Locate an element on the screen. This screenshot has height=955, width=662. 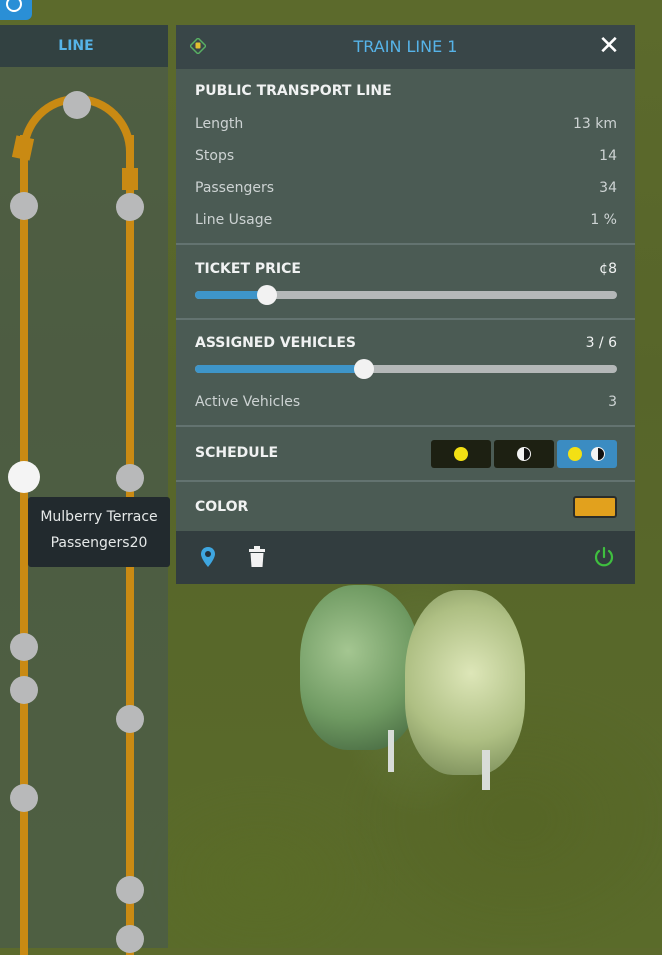
section-title: PUBLIC TRANSPORT LINE is located at coordinates (293, 91).